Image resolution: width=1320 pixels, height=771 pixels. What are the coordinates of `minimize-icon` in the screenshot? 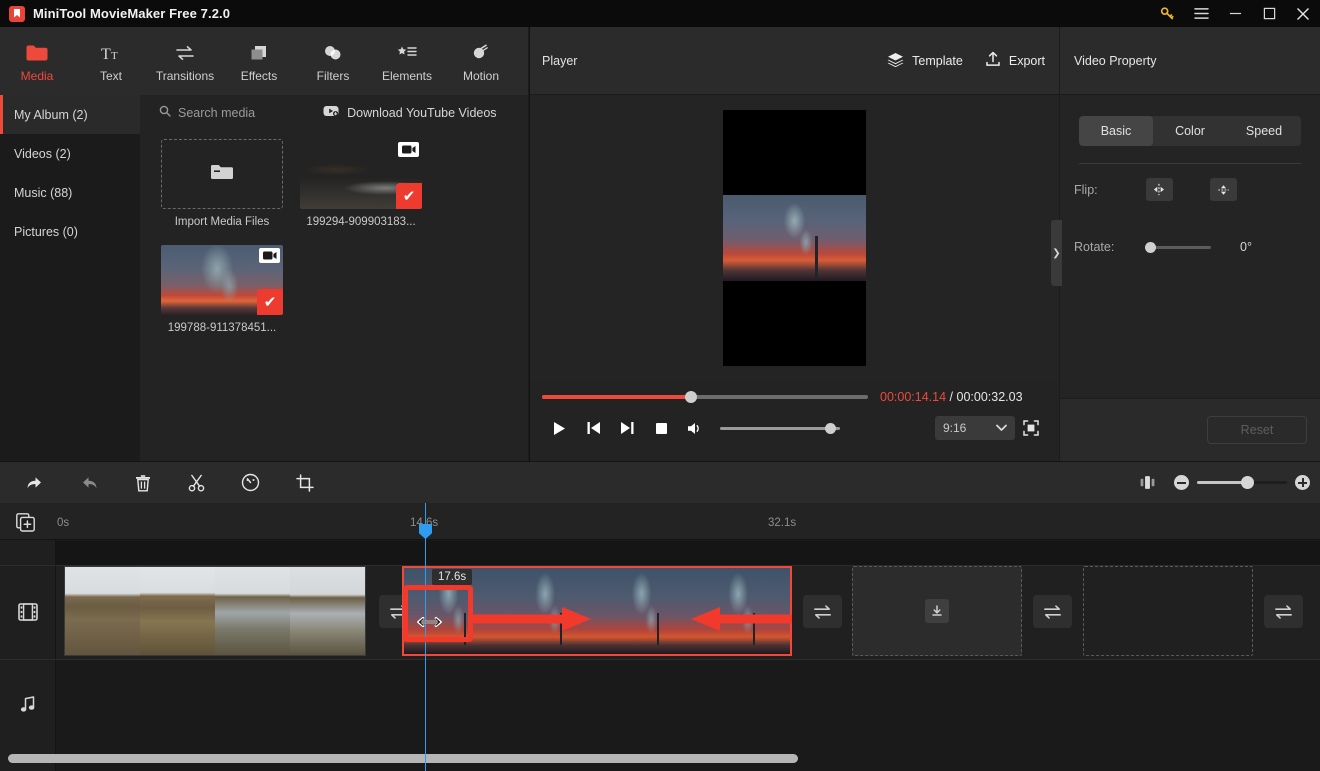 It's located at (1235, 13).